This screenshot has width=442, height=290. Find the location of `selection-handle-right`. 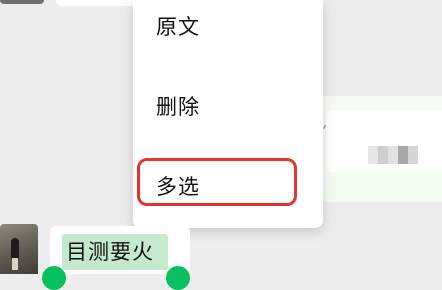

selection-handle-right is located at coordinates (178, 278).